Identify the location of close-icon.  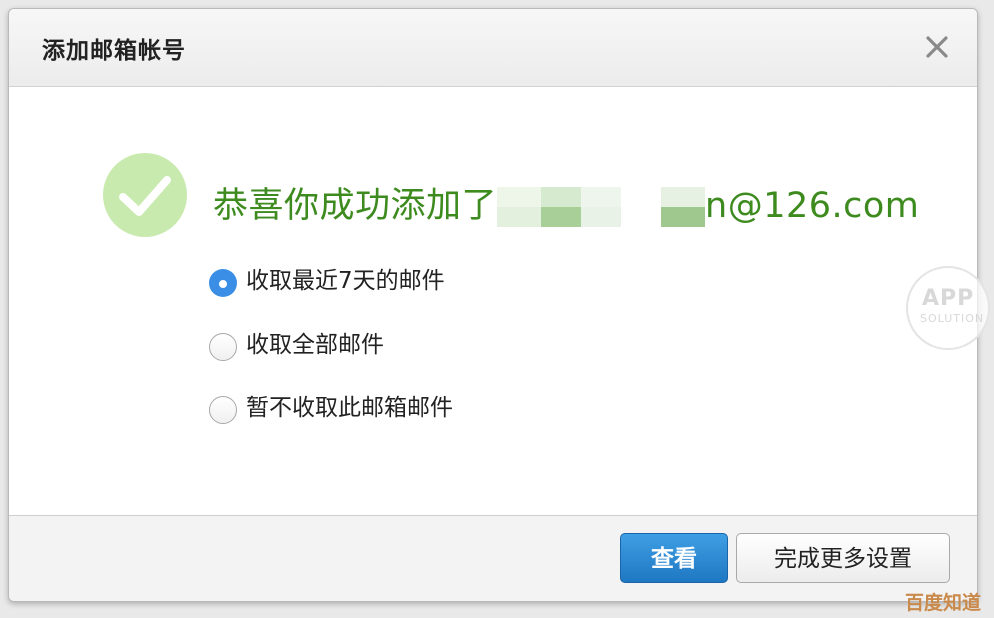
(937, 47).